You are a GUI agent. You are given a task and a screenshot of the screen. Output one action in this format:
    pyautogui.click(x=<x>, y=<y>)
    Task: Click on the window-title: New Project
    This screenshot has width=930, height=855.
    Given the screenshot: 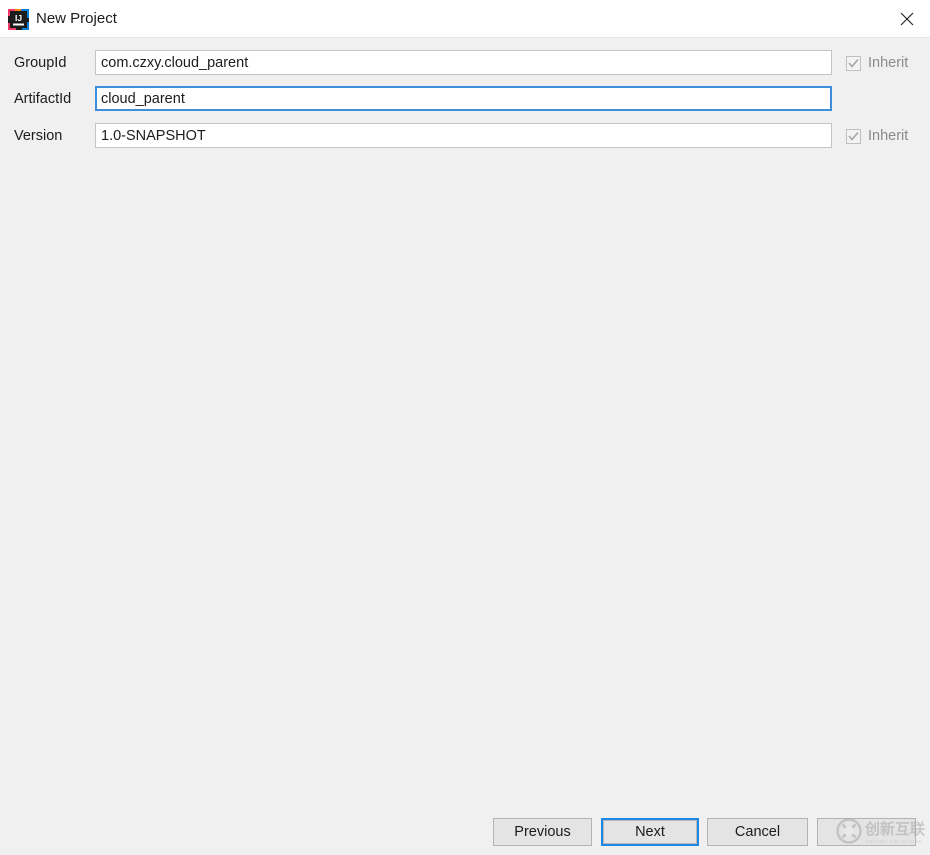 What is the action you would take?
    pyautogui.click(x=76, y=18)
    